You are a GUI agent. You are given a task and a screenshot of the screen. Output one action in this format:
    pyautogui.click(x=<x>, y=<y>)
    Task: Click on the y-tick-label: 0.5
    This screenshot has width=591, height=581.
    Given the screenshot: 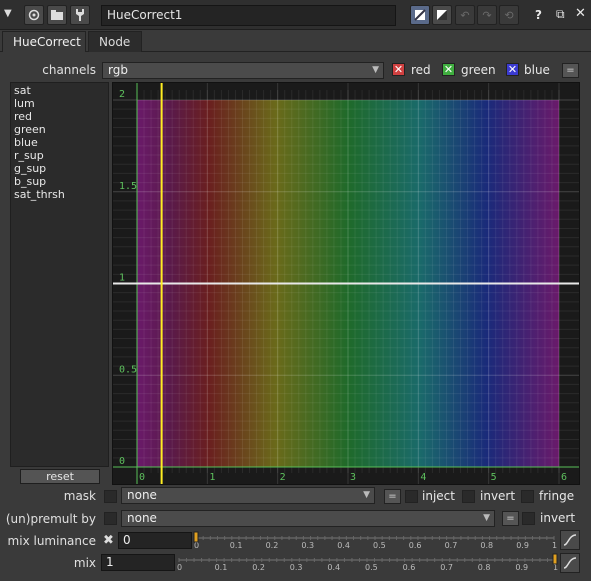 What is the action you would take?
    pyautogui.click(x=128, y=369)
    